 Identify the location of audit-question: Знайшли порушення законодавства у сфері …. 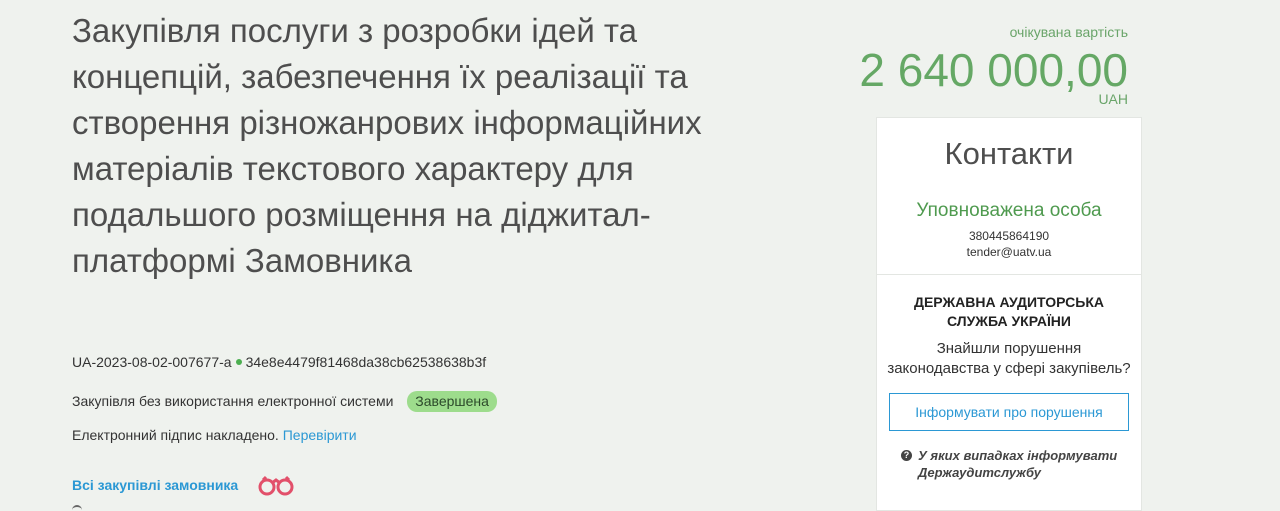
(1009, 358).